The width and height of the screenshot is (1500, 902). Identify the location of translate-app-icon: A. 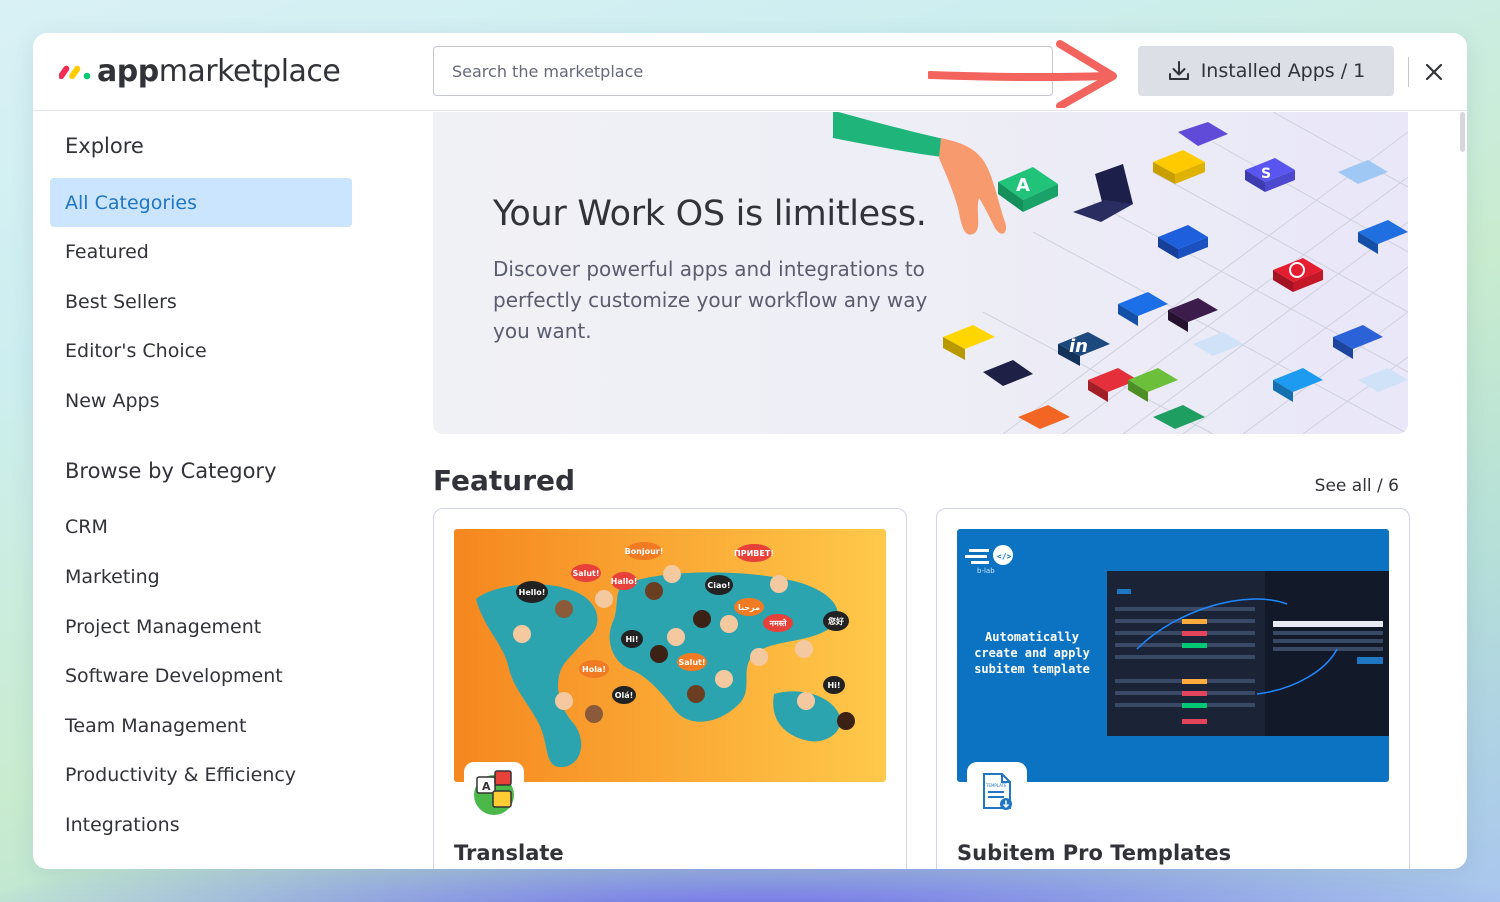
(494, 792).